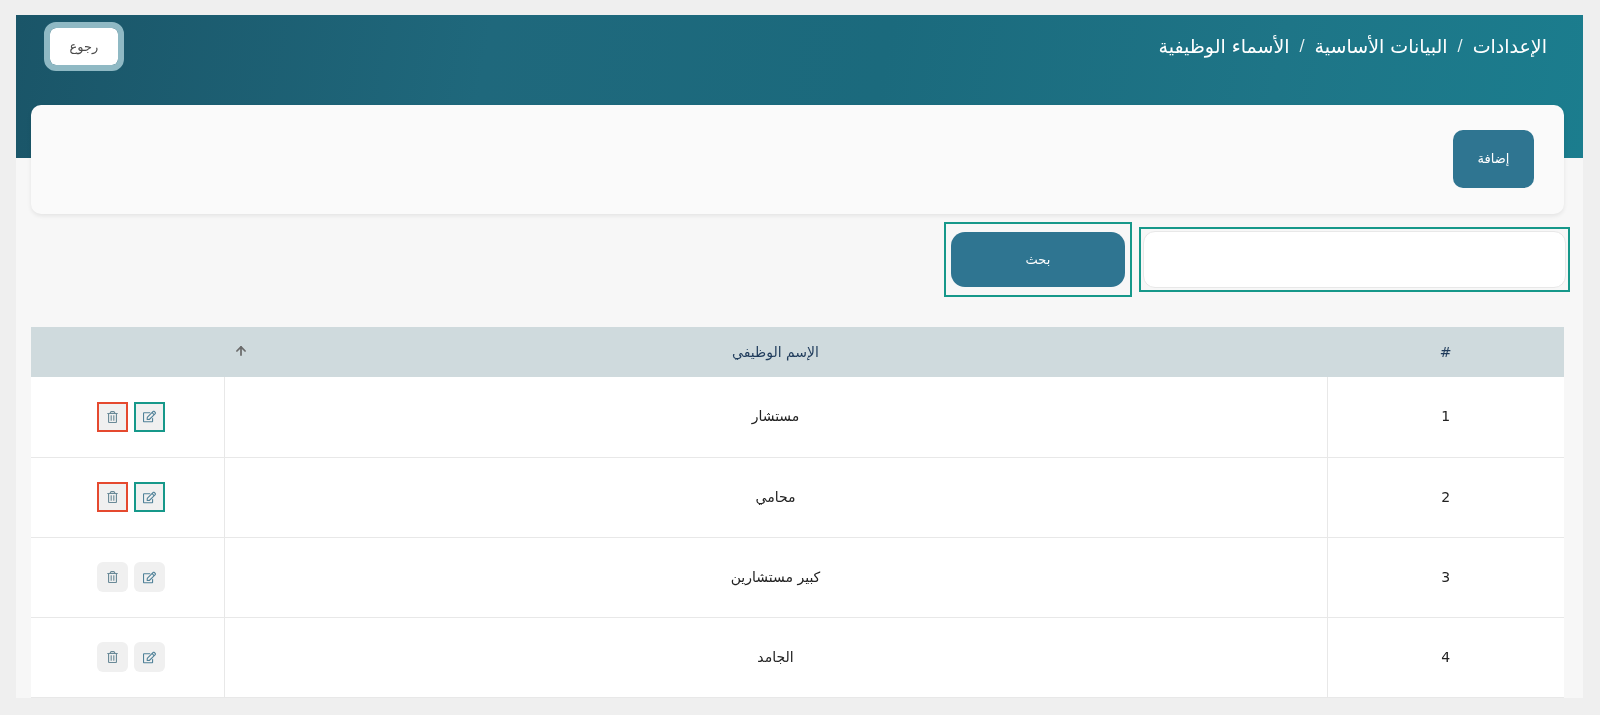 Image resolution: width=1600 pixels, height=715 pixels. Describe the element at coordinates (775, 497) in the screenshot. I see `table-cell: محامي` at that location.